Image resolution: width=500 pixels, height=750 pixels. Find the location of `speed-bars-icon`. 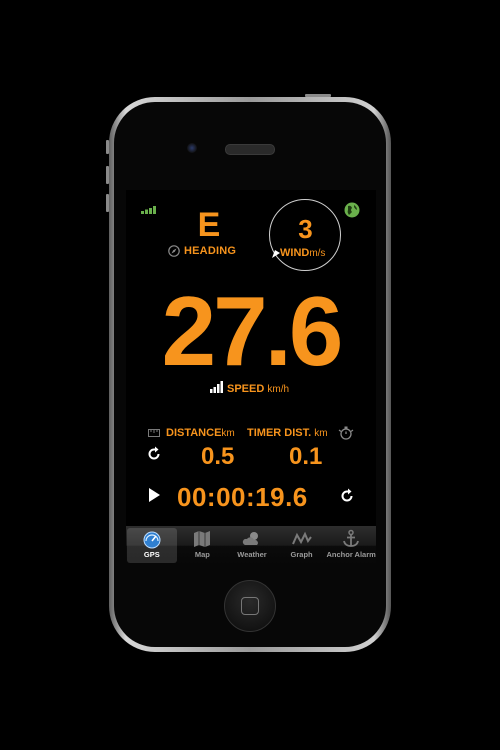

speed-bars-icon is located at coordinates (216, 387).